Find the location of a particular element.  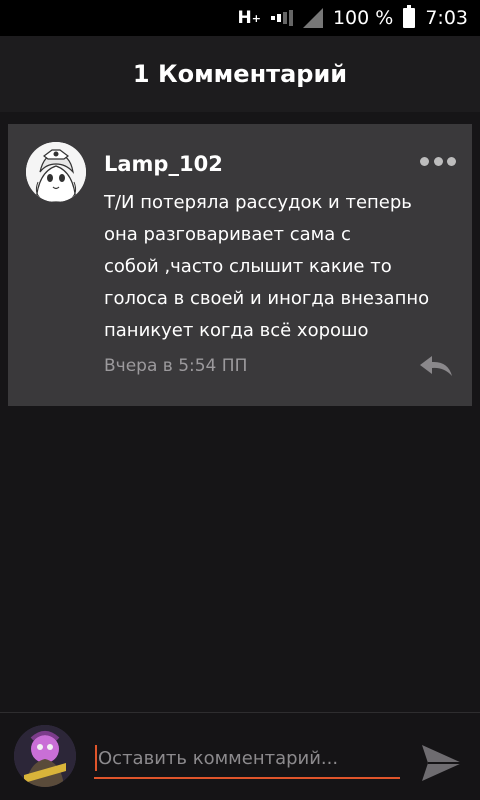

avatar-illustration is located at coordinates (56, 172).